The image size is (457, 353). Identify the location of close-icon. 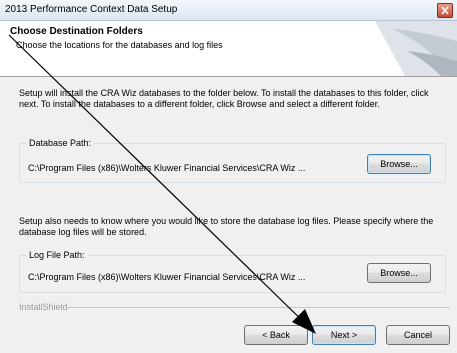
(445, 10).